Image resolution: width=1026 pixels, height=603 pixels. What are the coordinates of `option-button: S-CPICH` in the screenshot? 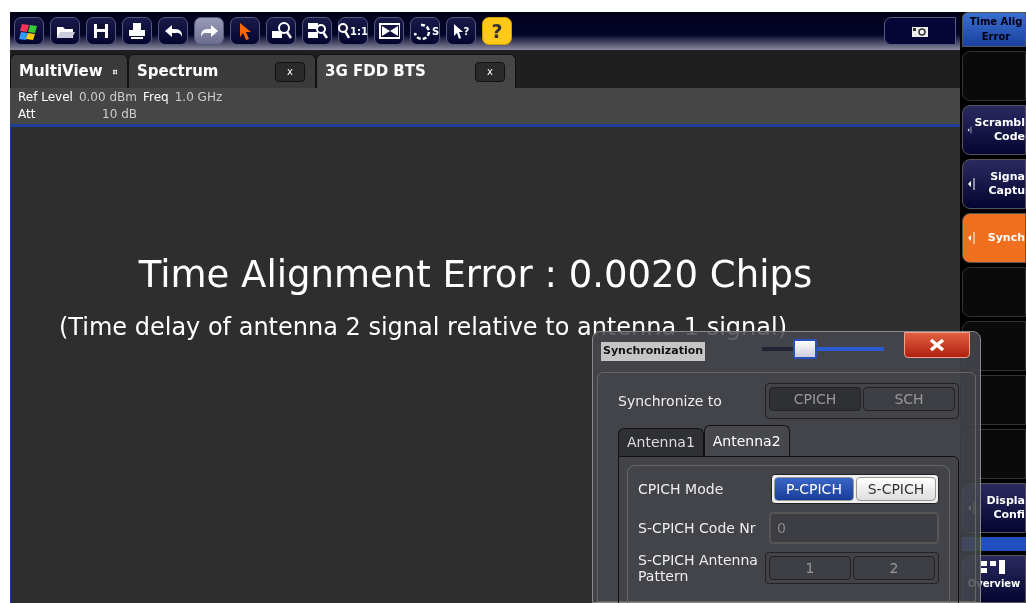 It's located at (896, 489).